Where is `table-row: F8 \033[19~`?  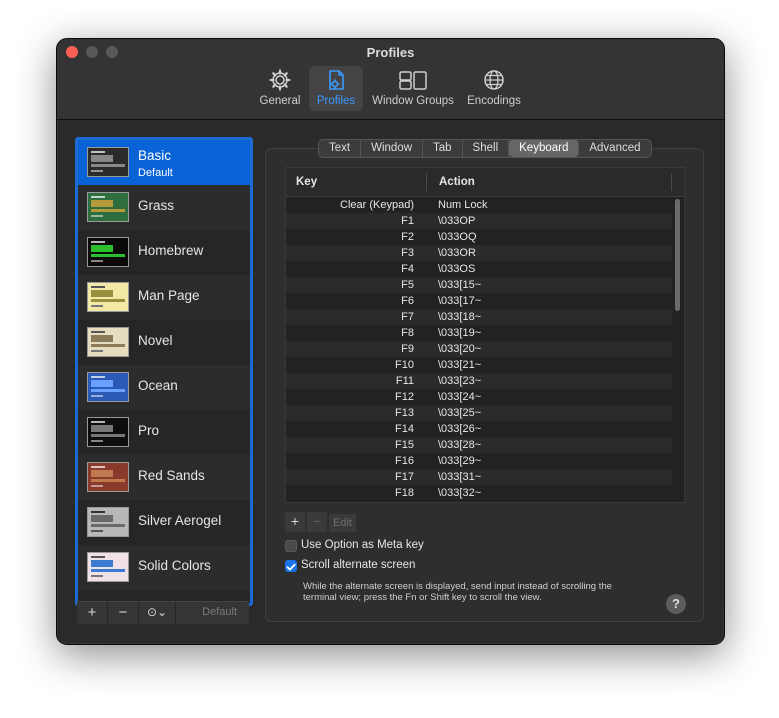 table-row: F8 \033[19~ is located at coordinates (479, 333).